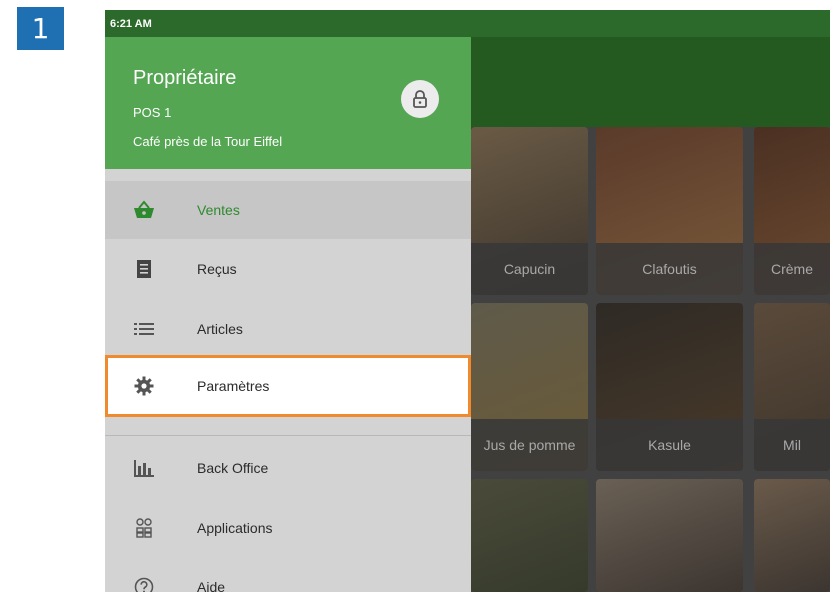 The image size is (830, 592). What do you see at coordinates (218, 210) in the screenshot?
I see `menu-item-label: Ventes` at bounding box center [218, 210].